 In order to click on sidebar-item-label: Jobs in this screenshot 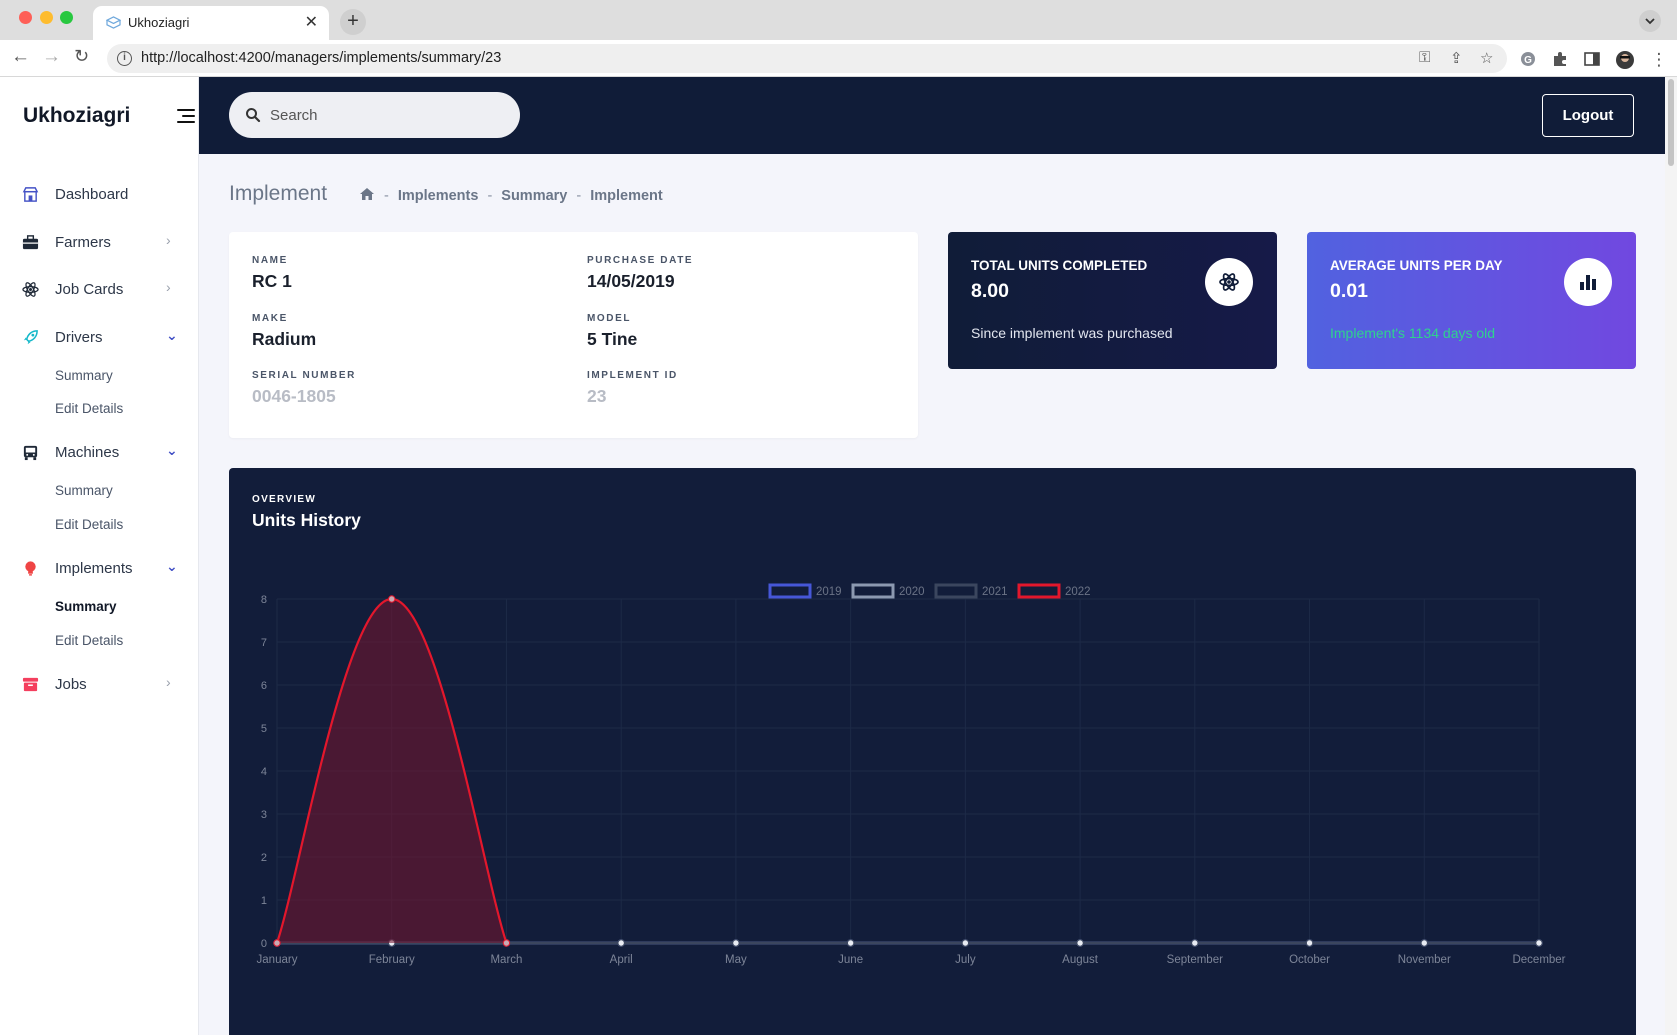, I will do `click(71, 684)`.